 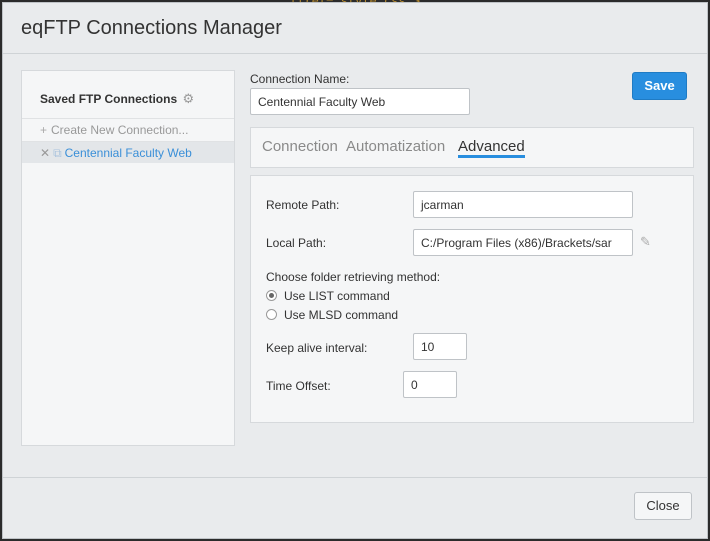 What do you see at coordinates (440, 346) in the screenshot?
I see `keep-alive-input: 10` at bounding box center [440, 346].